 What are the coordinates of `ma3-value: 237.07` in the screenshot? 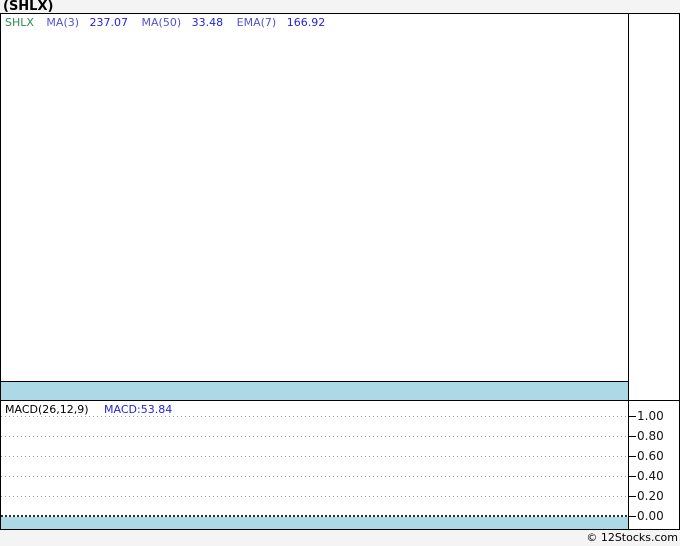 It's located at (109, 22).